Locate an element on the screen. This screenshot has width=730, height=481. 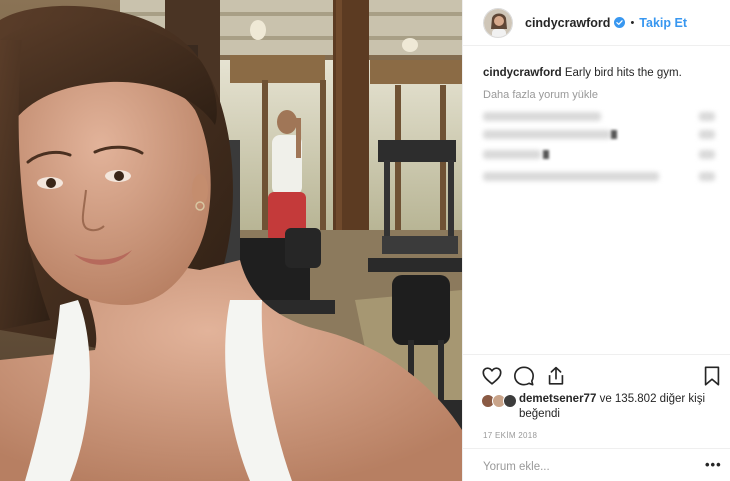
redacted-comment-4-extra is located at coordinates (707, 176).